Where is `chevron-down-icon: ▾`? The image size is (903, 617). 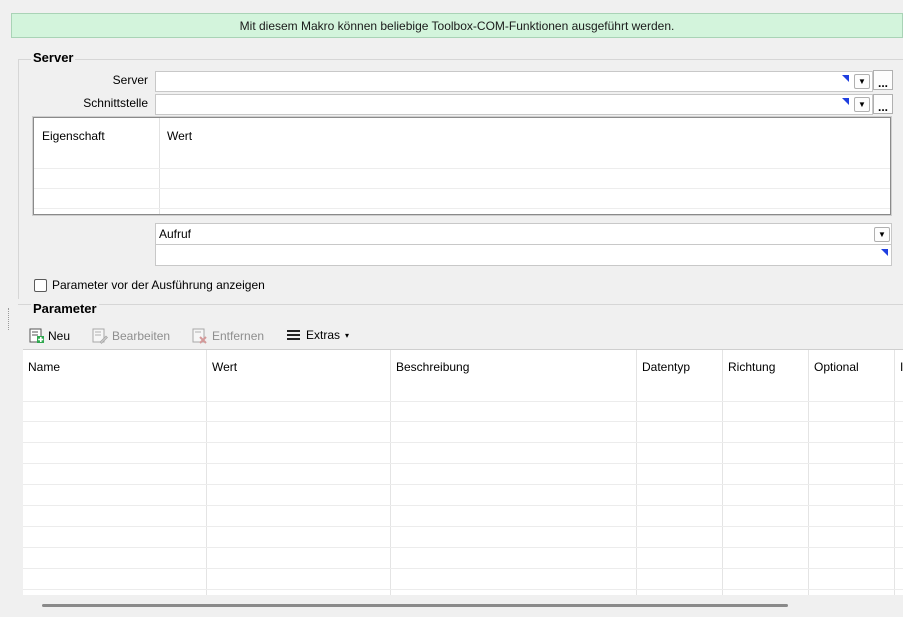
chevron-down-icon: ▾ is located at coordinates (347, 335).